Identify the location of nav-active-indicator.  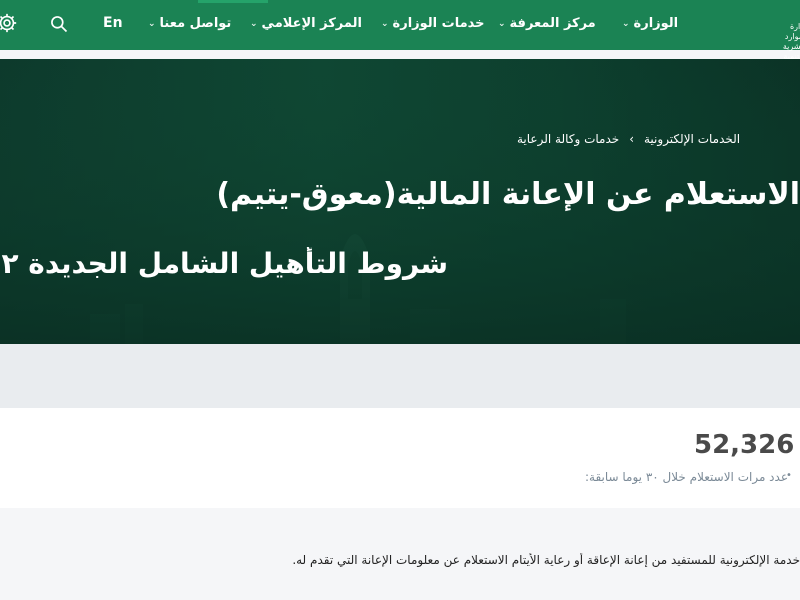
(233, 1).